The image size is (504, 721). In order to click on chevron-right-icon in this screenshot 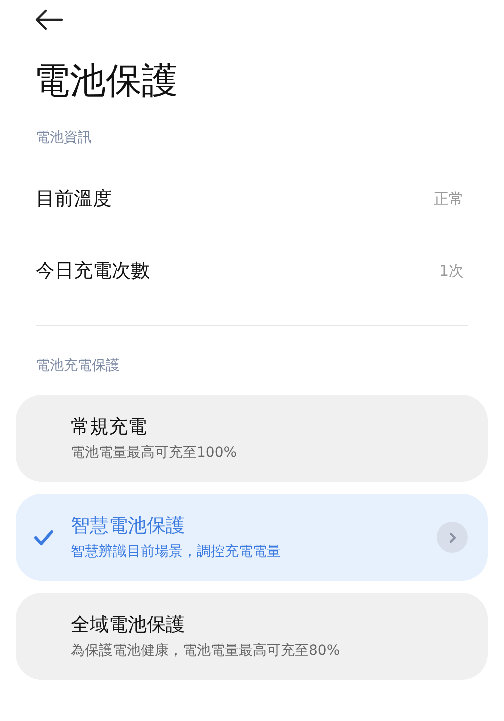, I will do `click(452, 538)`.